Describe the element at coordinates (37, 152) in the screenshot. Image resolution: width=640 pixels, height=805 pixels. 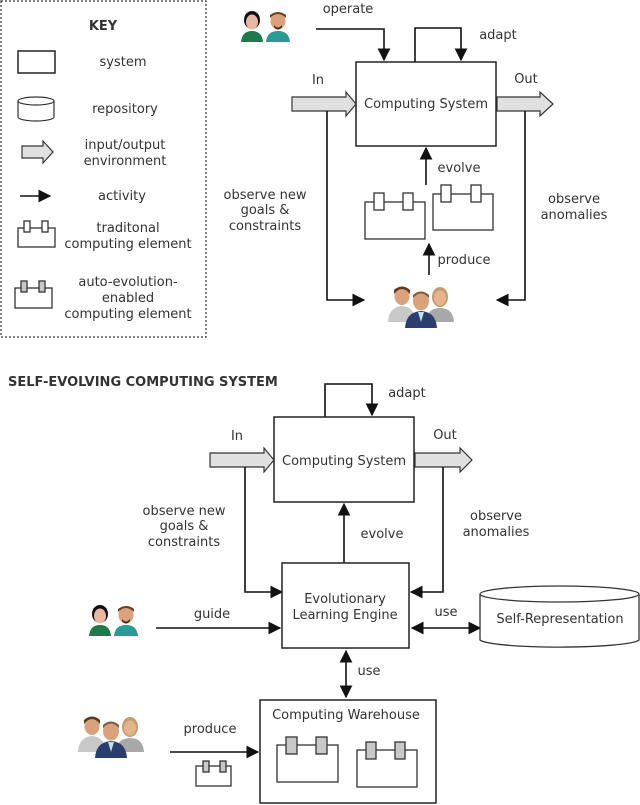
I see `io-arrow-icon` at that location.